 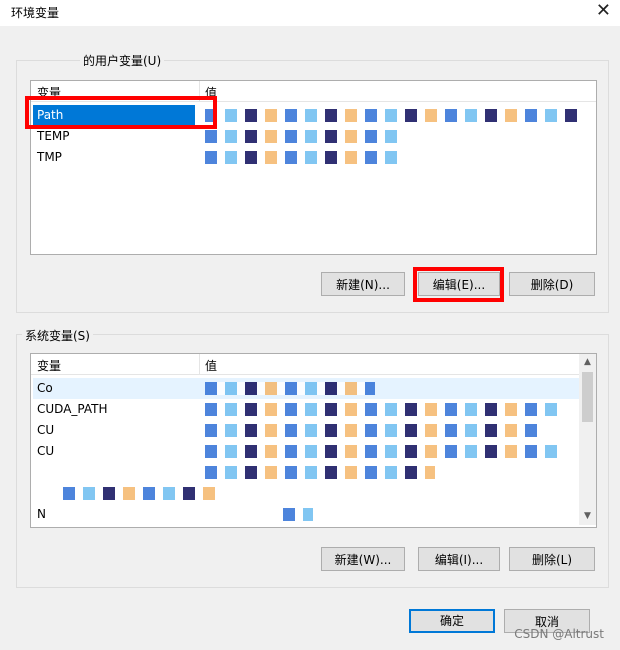 I want to click on column-header-variable: 变量, so click(x=49, y=365).